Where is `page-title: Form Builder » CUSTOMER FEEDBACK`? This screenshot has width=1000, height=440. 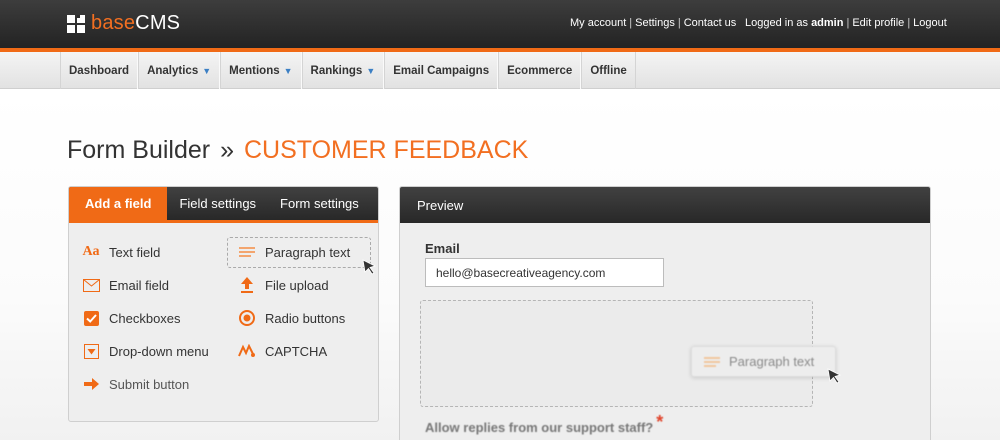 page-title: Form Builder » CUSTOMER FEEDBACK is located at coordinates (297, 150).